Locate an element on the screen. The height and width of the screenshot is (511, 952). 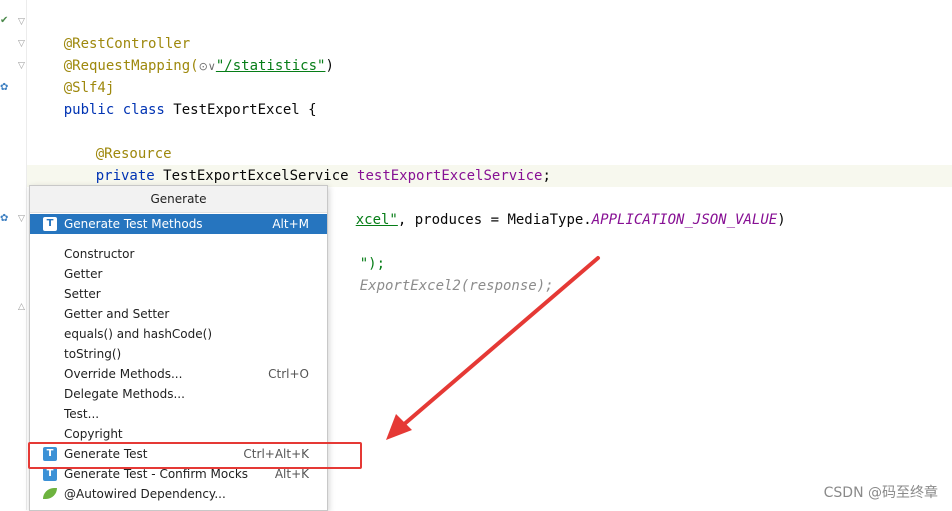
arrow-shaft is located at coordinates (500, 342).